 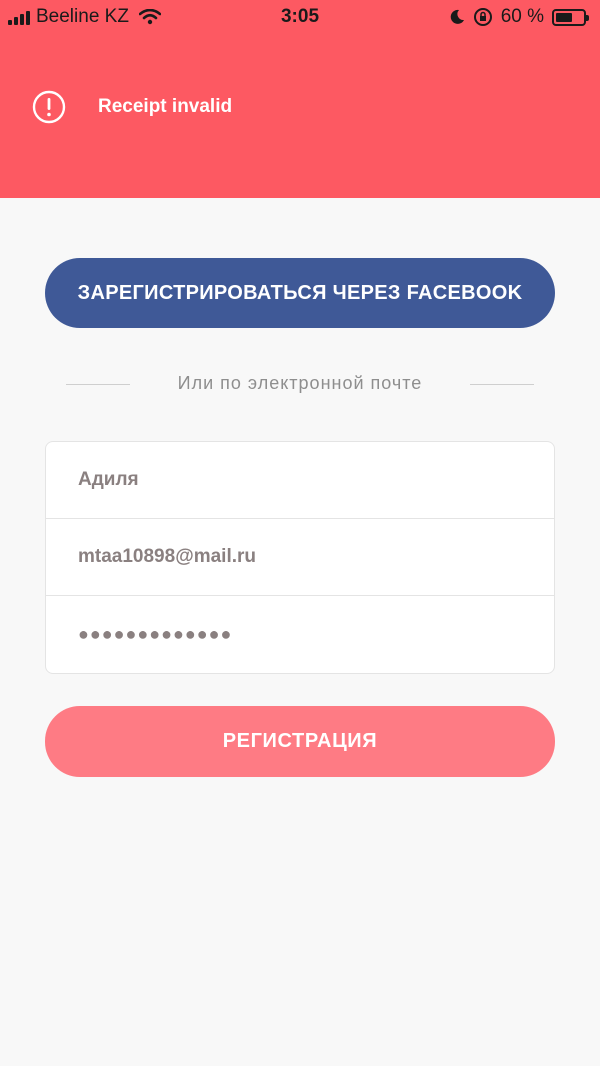 I want to click on register-button: РЕГИСТРАЦИЯ, so click(x=300, y=741).